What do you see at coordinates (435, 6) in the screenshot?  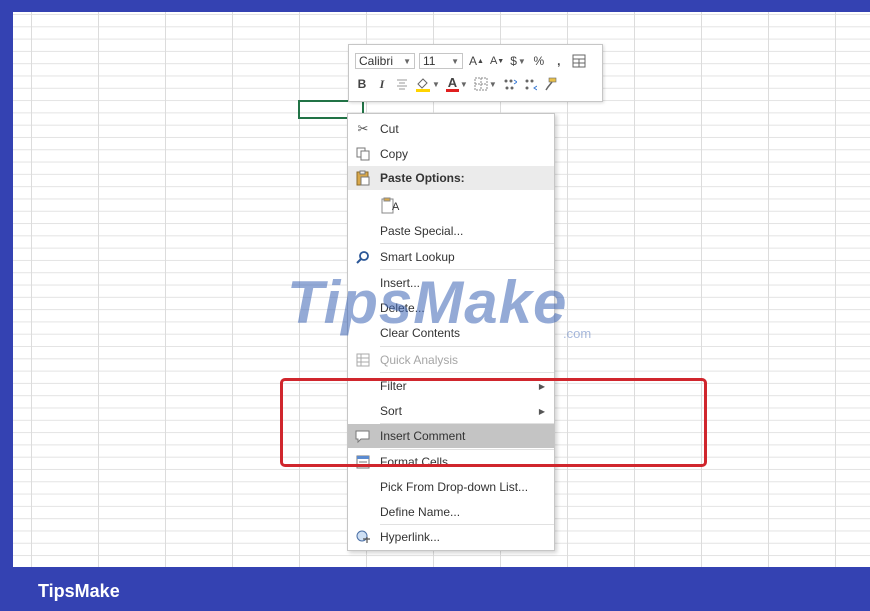 I see `frame-top-bar` at bounding box center [435, 6].